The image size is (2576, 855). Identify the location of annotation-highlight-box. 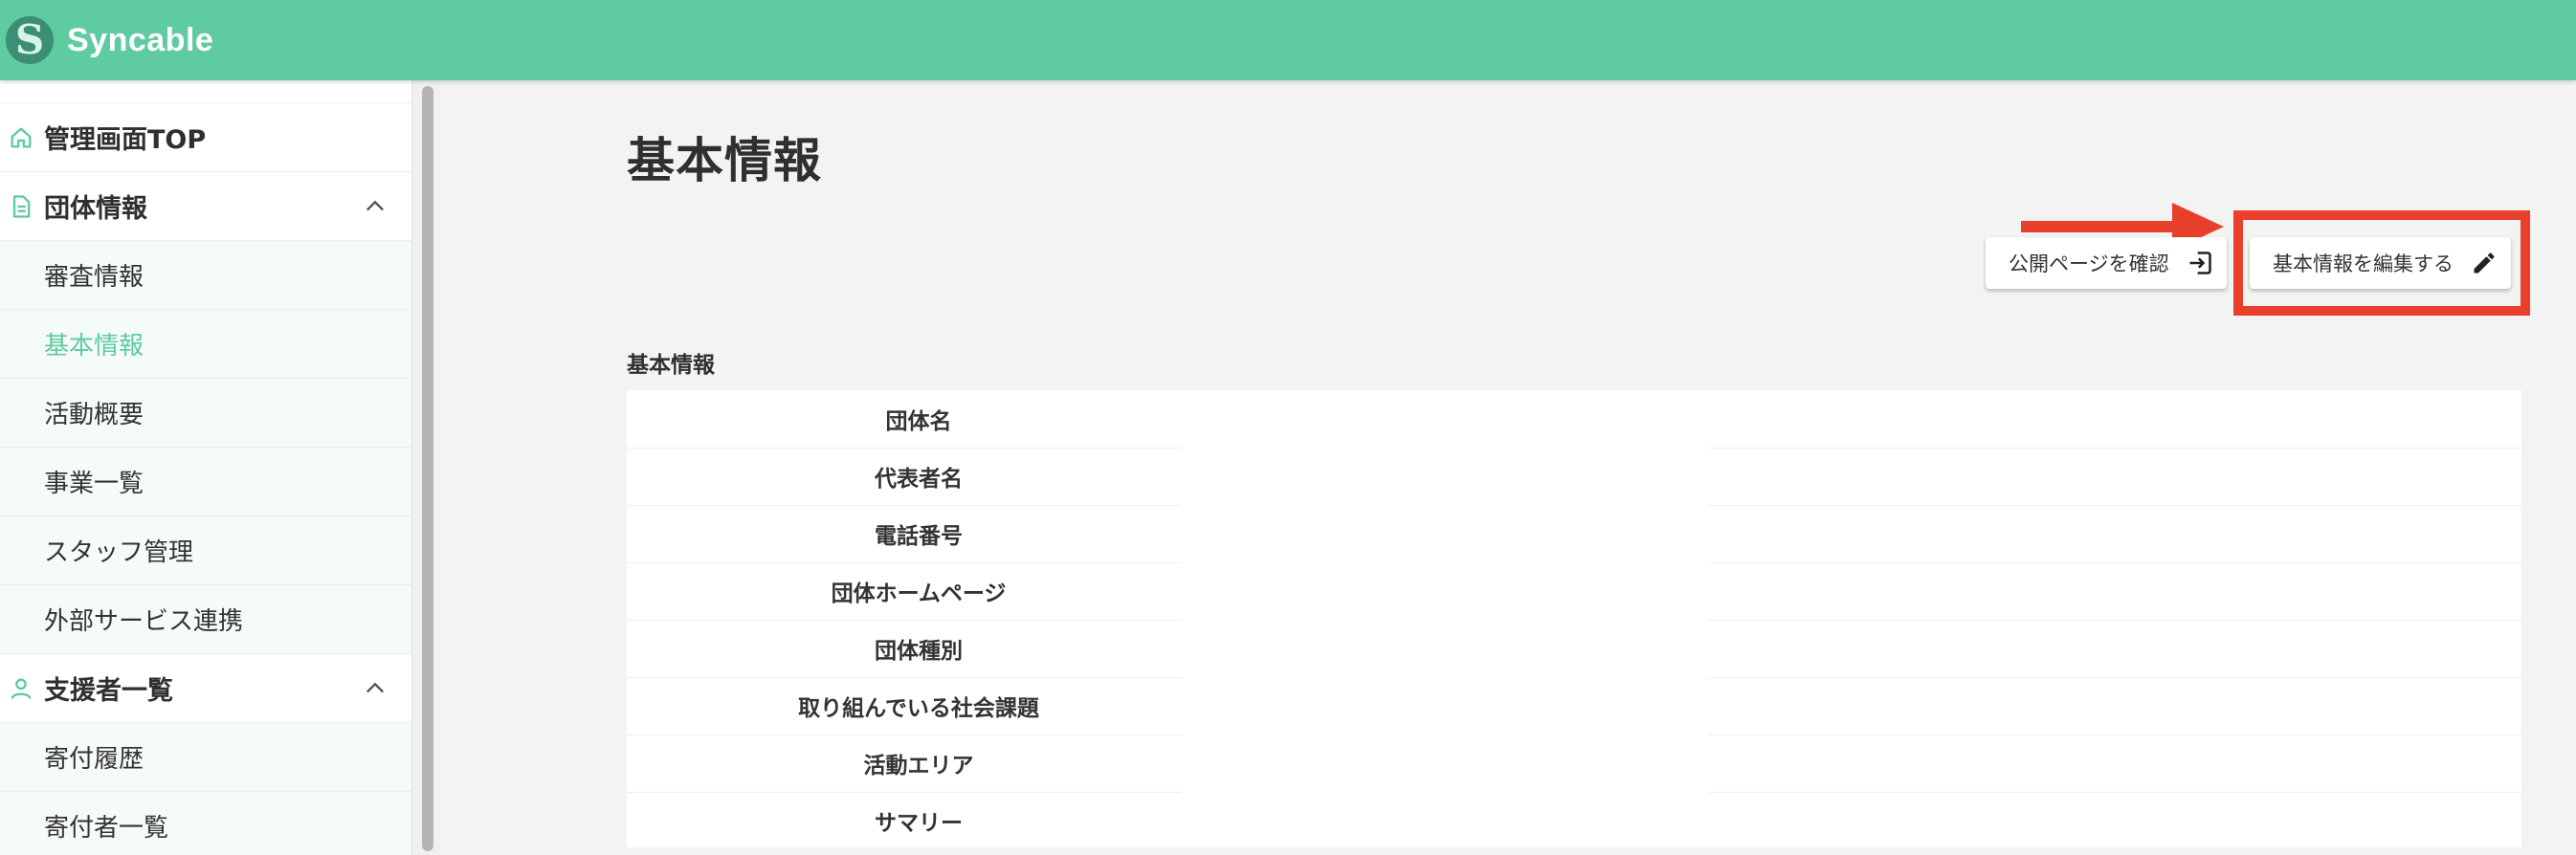
(2381, 263).